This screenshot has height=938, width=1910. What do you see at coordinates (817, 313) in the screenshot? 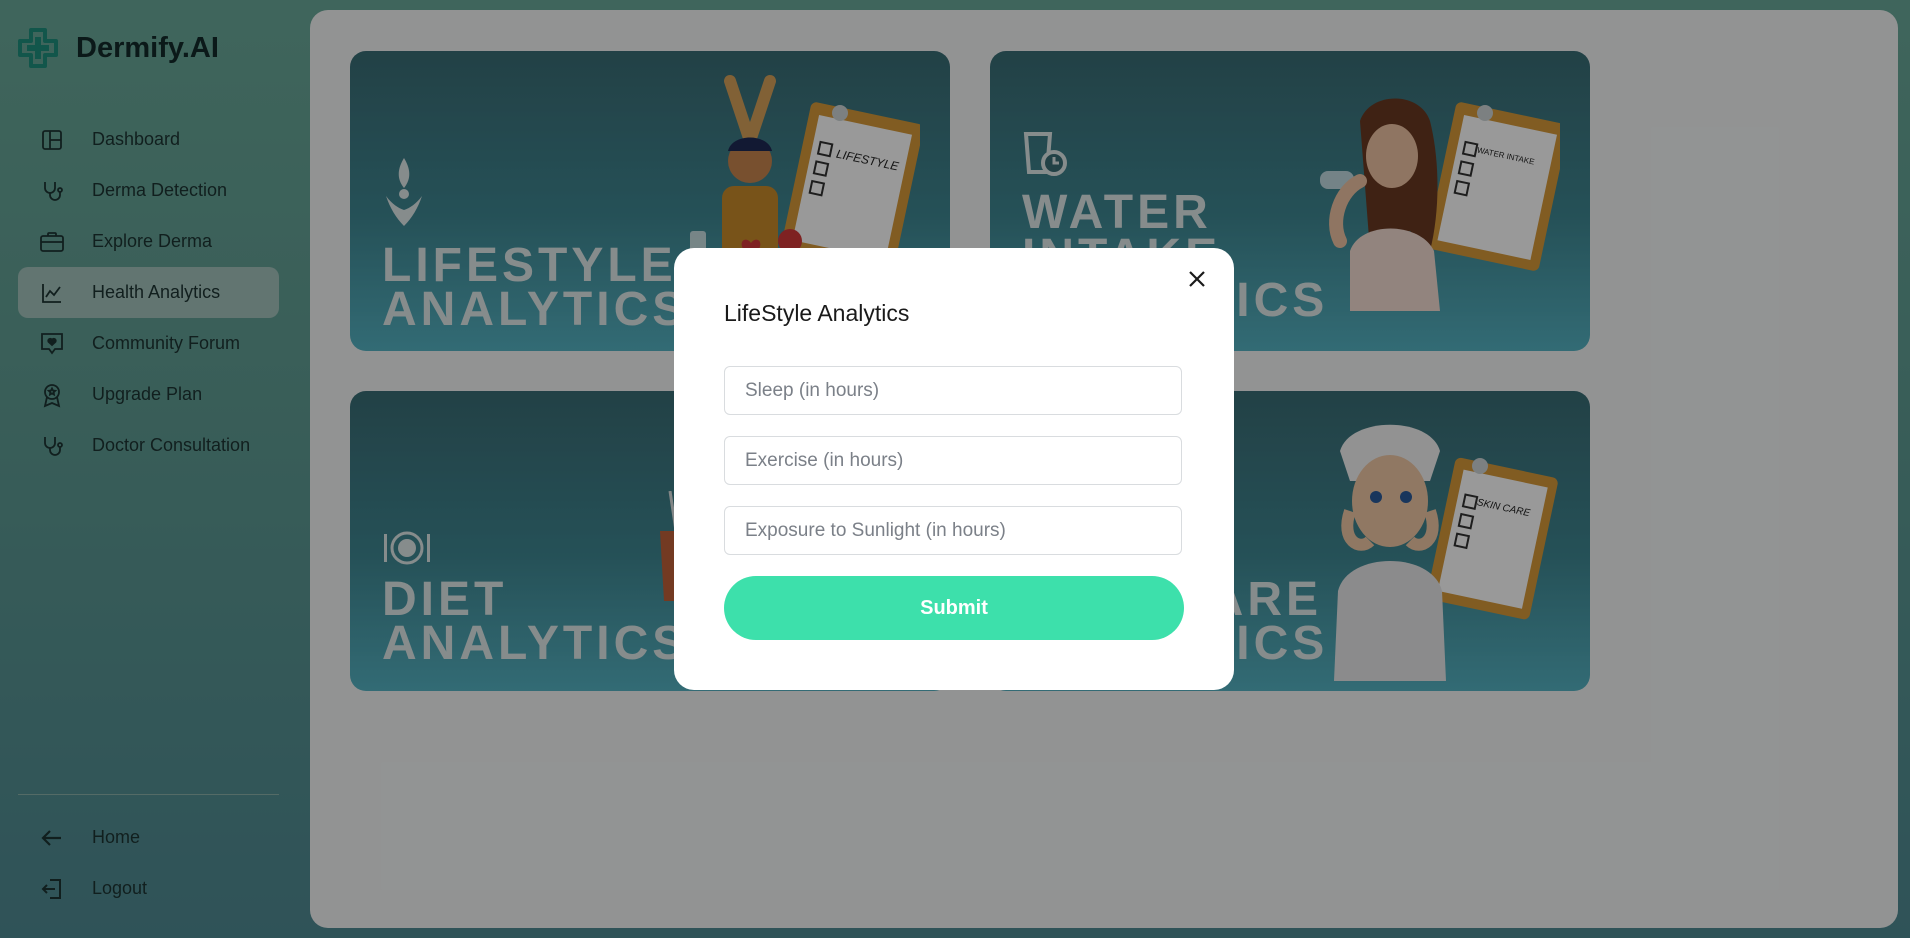
I see `modal-title: LifeStyle Analytics` at bounding box center [817, 313].